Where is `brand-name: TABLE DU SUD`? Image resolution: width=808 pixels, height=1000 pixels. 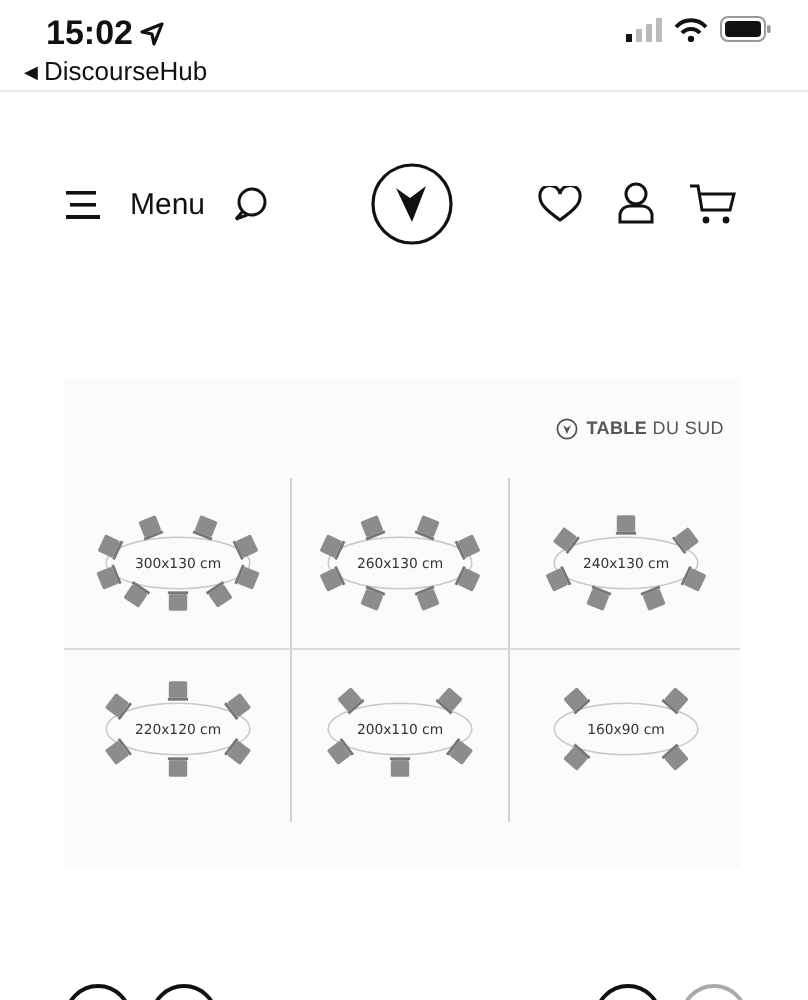
brand-name: TABLE DU SUD is located at coordinates (655, 428).